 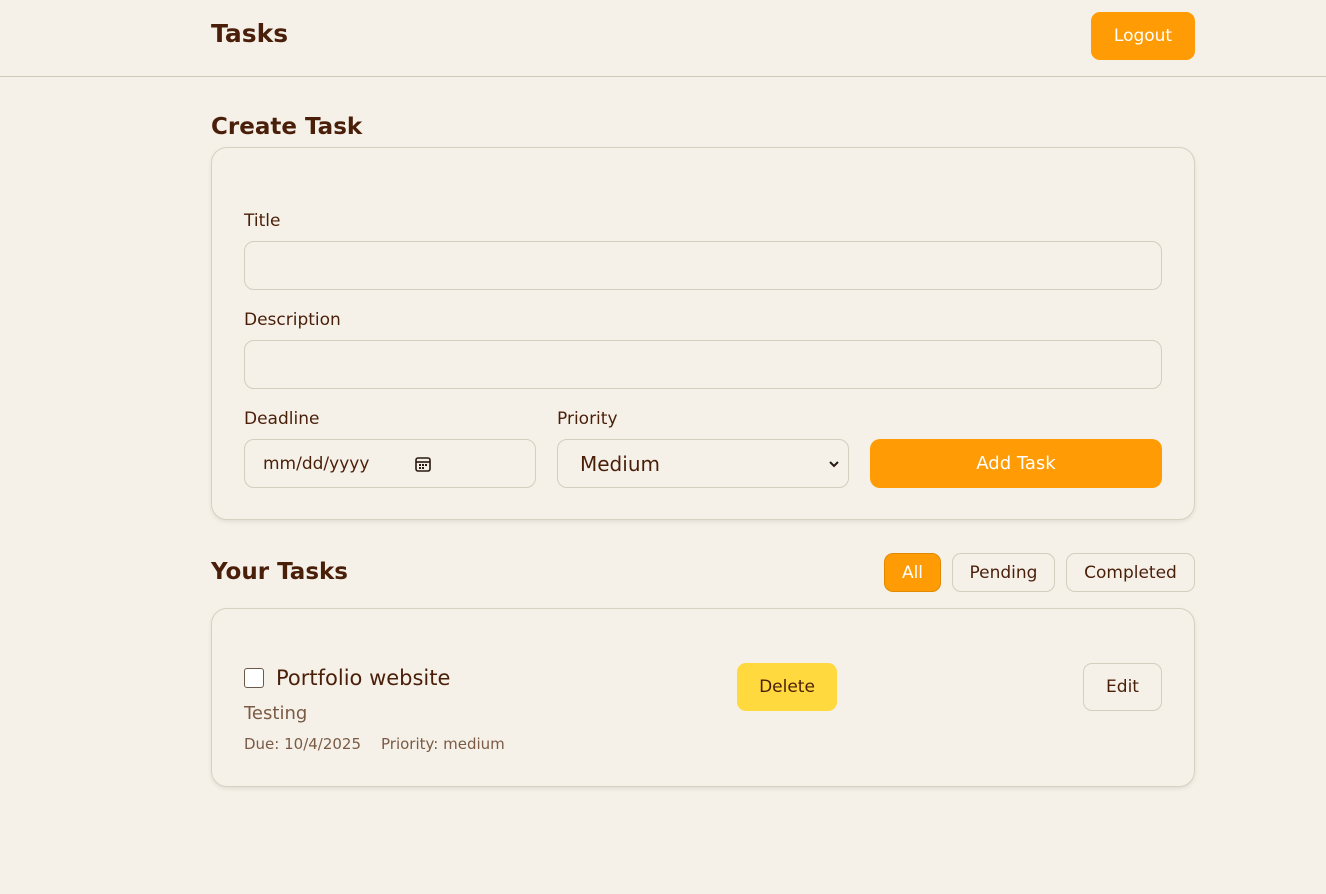 I want to click on add-task-button: Add Task, so click(x=1016, y=463).